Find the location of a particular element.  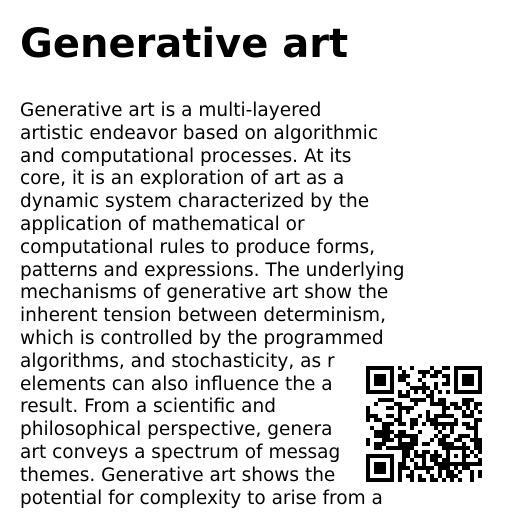

body-line: artistic endeavor based on algorithmic is located at coordinates (199, 133).